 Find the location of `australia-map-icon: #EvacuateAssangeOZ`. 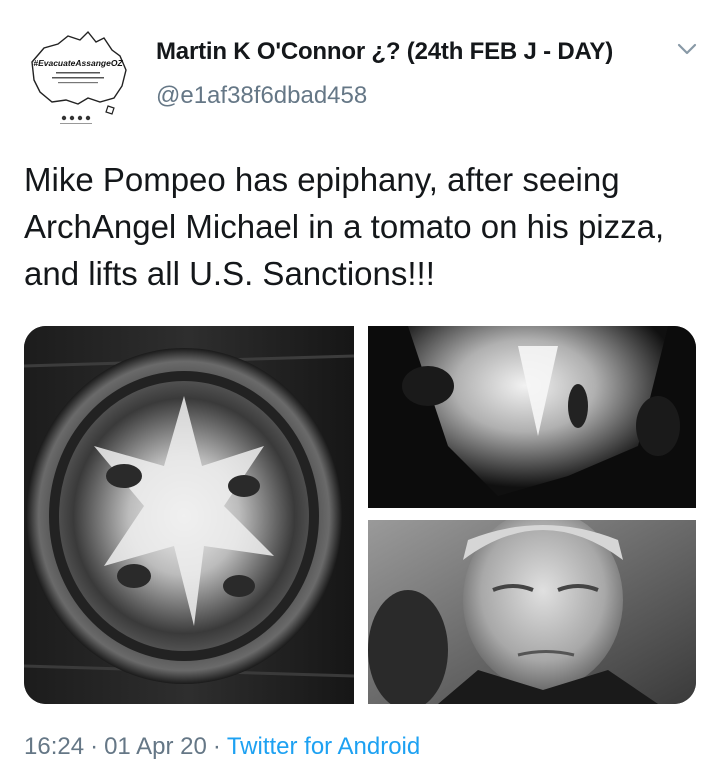

australia-map-icon: #EvacuateAssangeOZ is located at coordinates (79, 77).